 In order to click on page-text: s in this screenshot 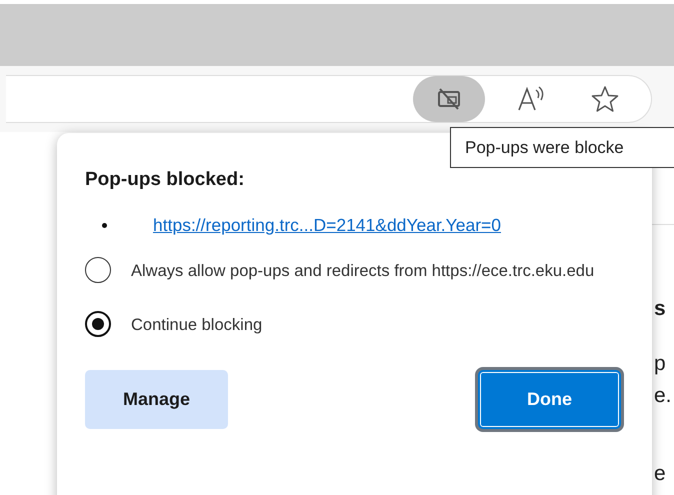, I will do `click(660, 309)`.